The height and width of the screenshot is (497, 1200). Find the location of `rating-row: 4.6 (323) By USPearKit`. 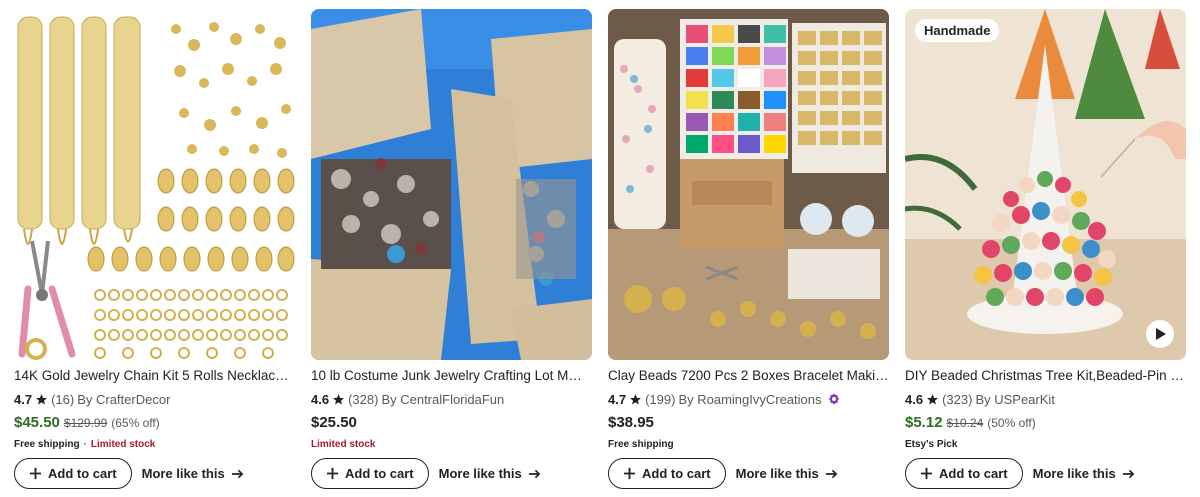

rating-row: 4.6 (323) By USPearKit is located at coordinates (1045, 399).